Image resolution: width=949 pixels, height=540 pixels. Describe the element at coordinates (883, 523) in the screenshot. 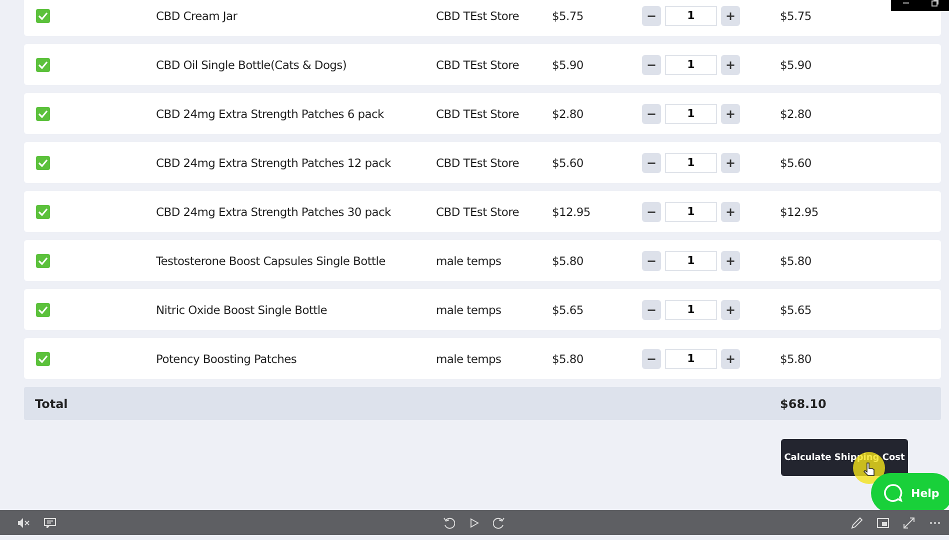

I see `screen-icon` at that location.